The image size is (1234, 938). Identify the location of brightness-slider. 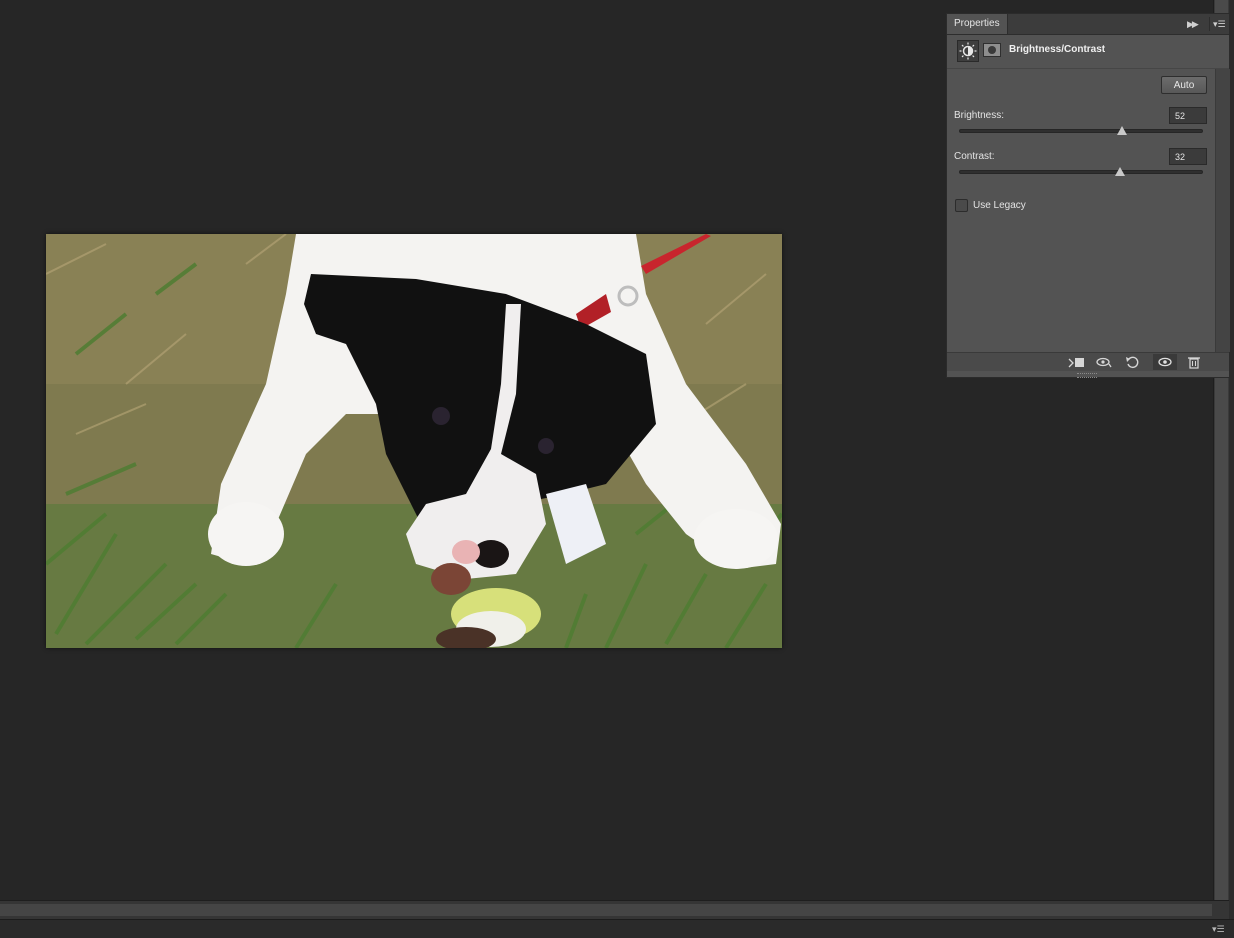
(1081, 130).